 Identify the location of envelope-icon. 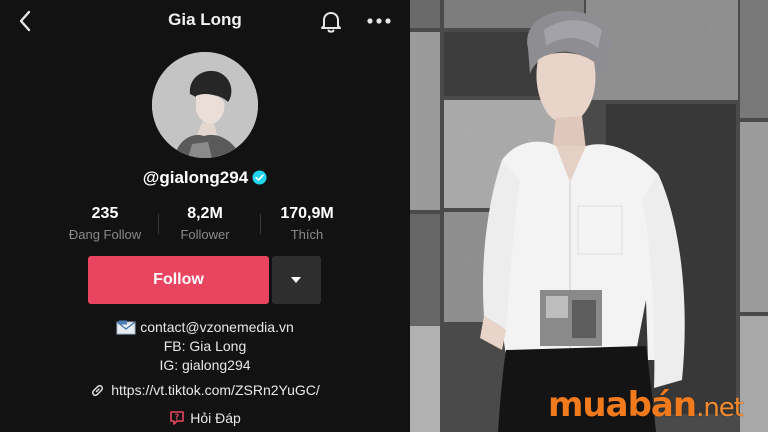
(126, 327).